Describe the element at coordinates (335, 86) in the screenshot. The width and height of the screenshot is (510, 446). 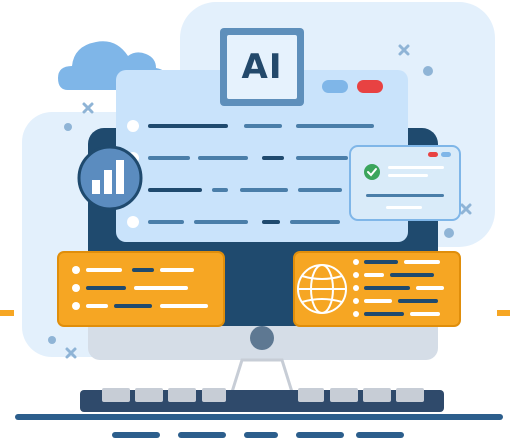
I see `window-control-blue` at that location.